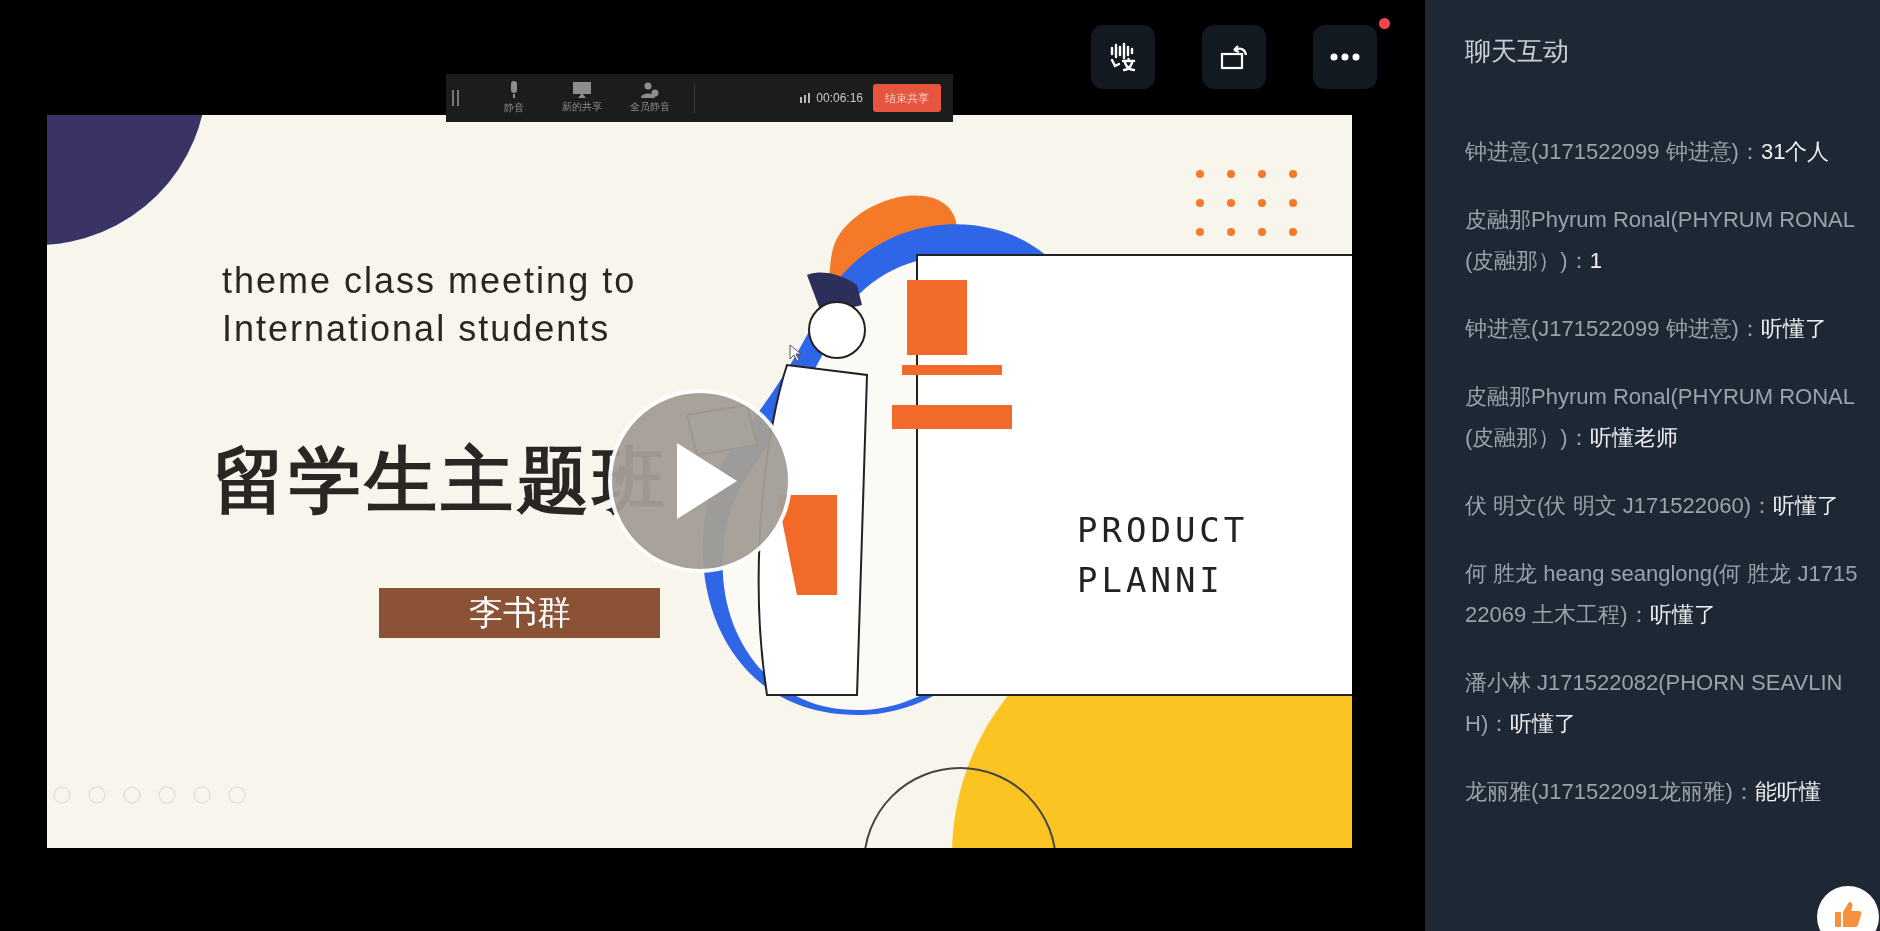 The height and width of the screenshot is (931, 1880). What do you see at coordinates (1660, 240) in the screenshot?
I see `chat-message: 皮融那Phyrum Ronal(PHYRUM RONAL (皮融那）)：1` at bounding box center [1660, 240].